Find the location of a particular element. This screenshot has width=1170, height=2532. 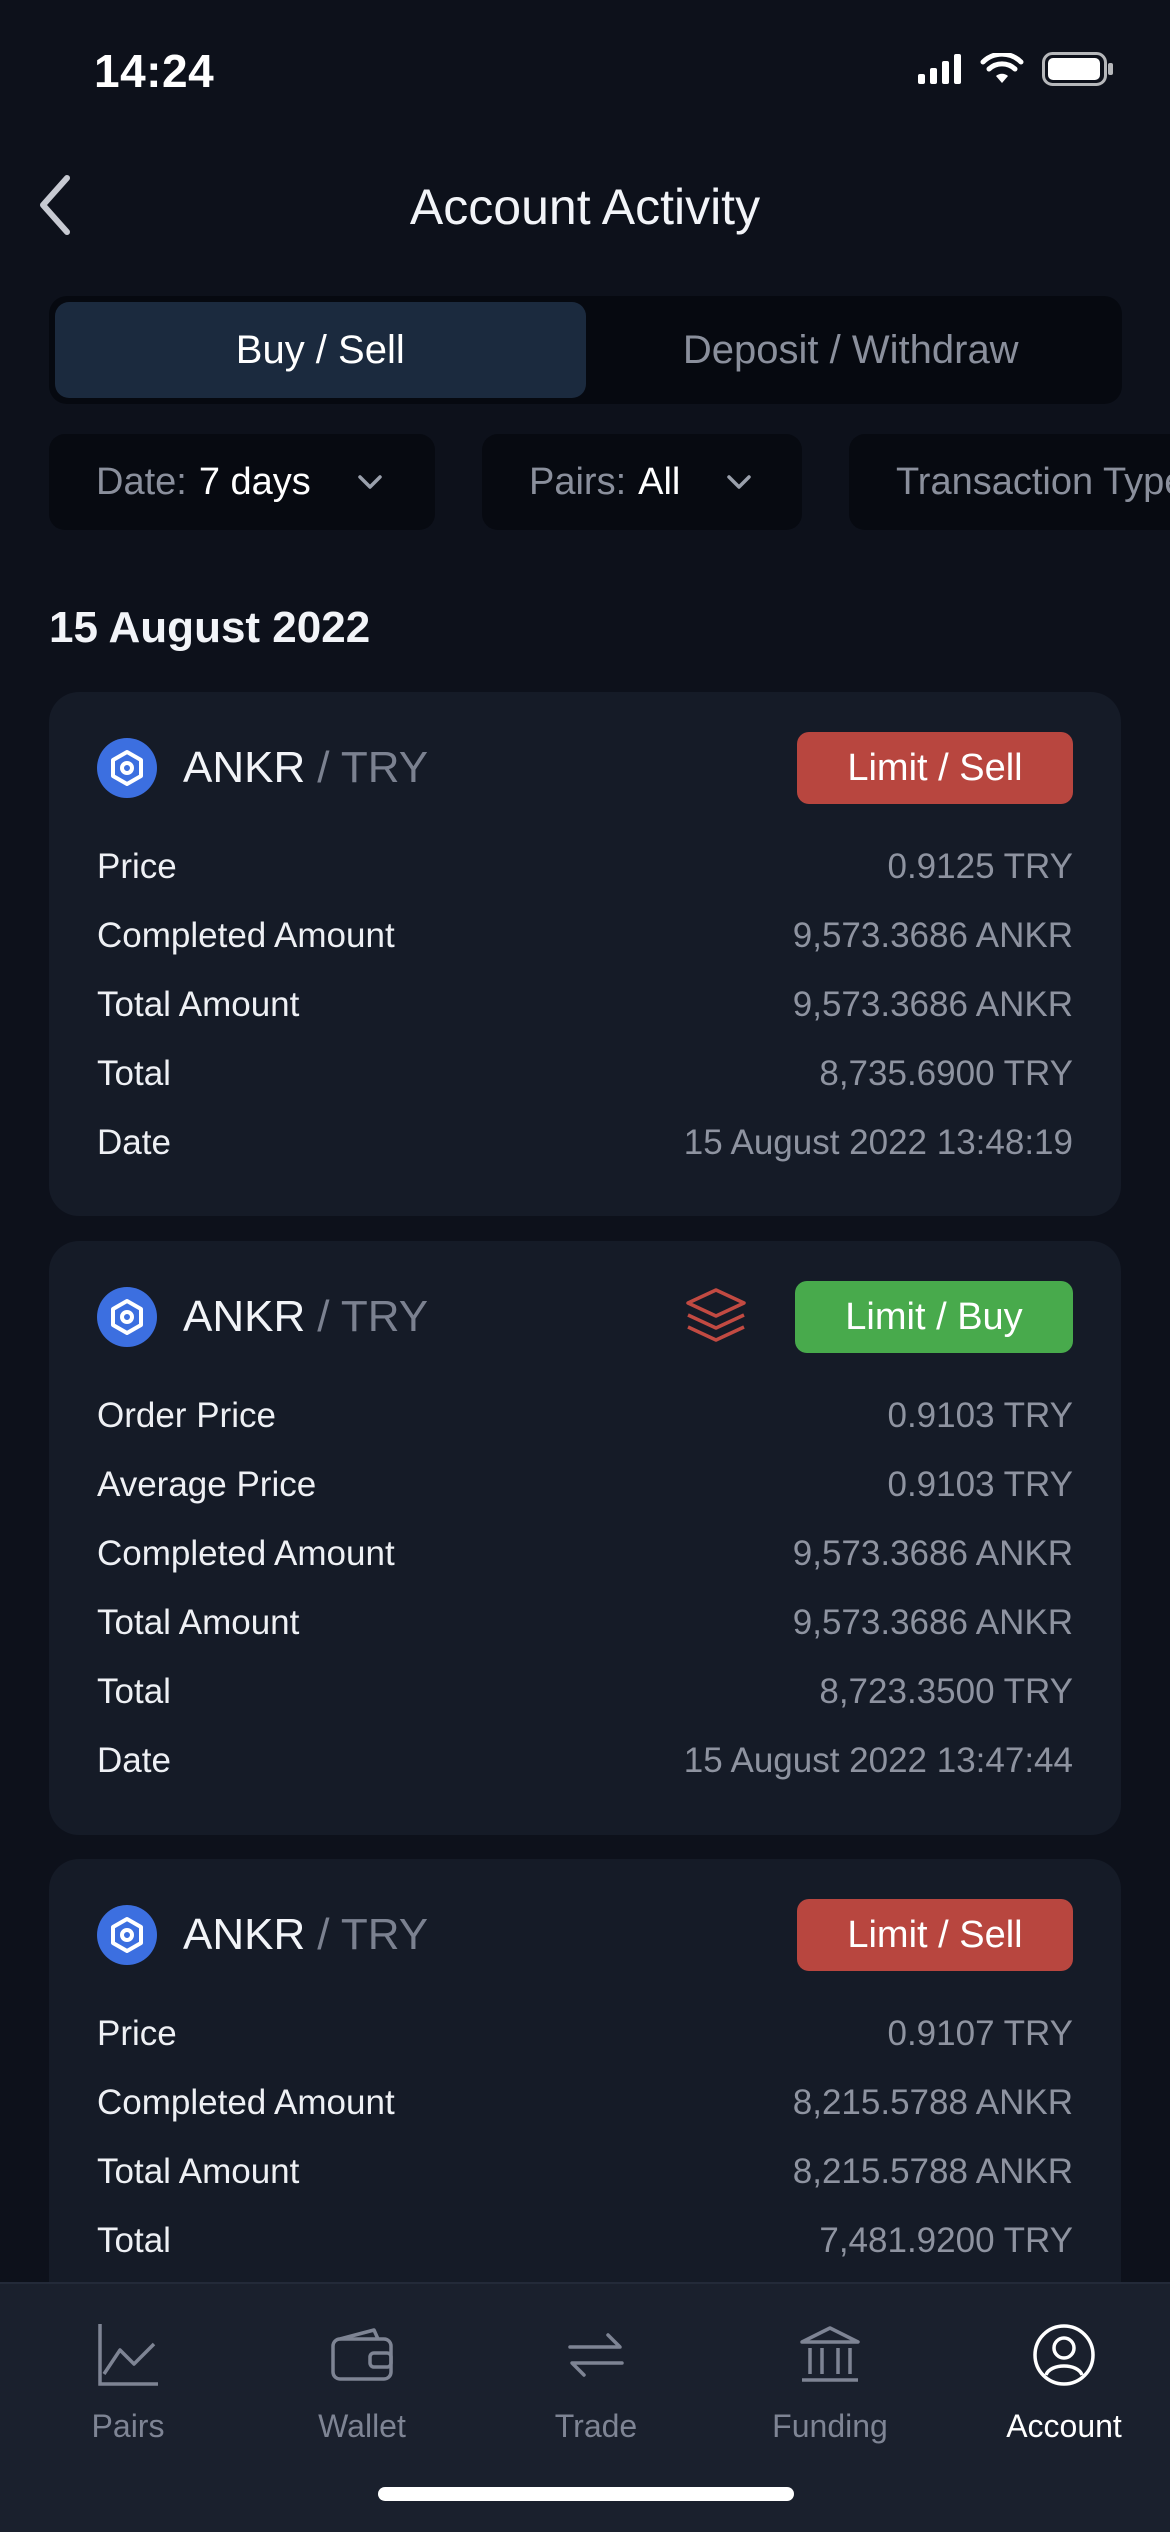

wallet-icon is located at coordinates (362, 2355).